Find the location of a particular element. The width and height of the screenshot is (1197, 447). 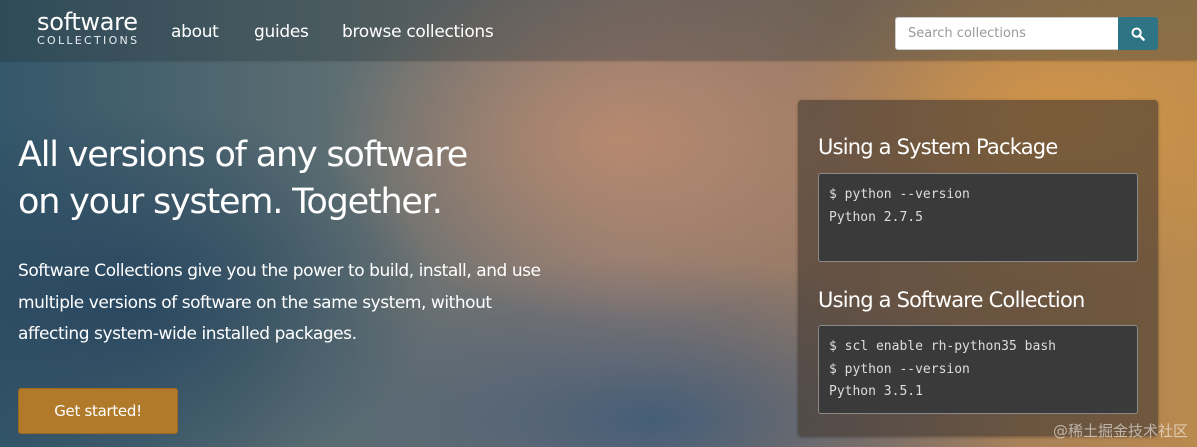

nav-guides: guides is located at coordinates (281, 32).